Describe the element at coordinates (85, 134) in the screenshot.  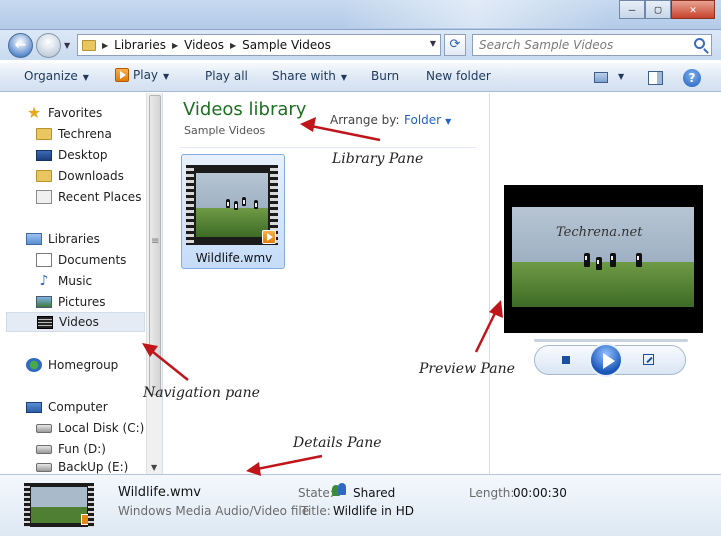
I see `nav-item-label: Techrena` at that location.